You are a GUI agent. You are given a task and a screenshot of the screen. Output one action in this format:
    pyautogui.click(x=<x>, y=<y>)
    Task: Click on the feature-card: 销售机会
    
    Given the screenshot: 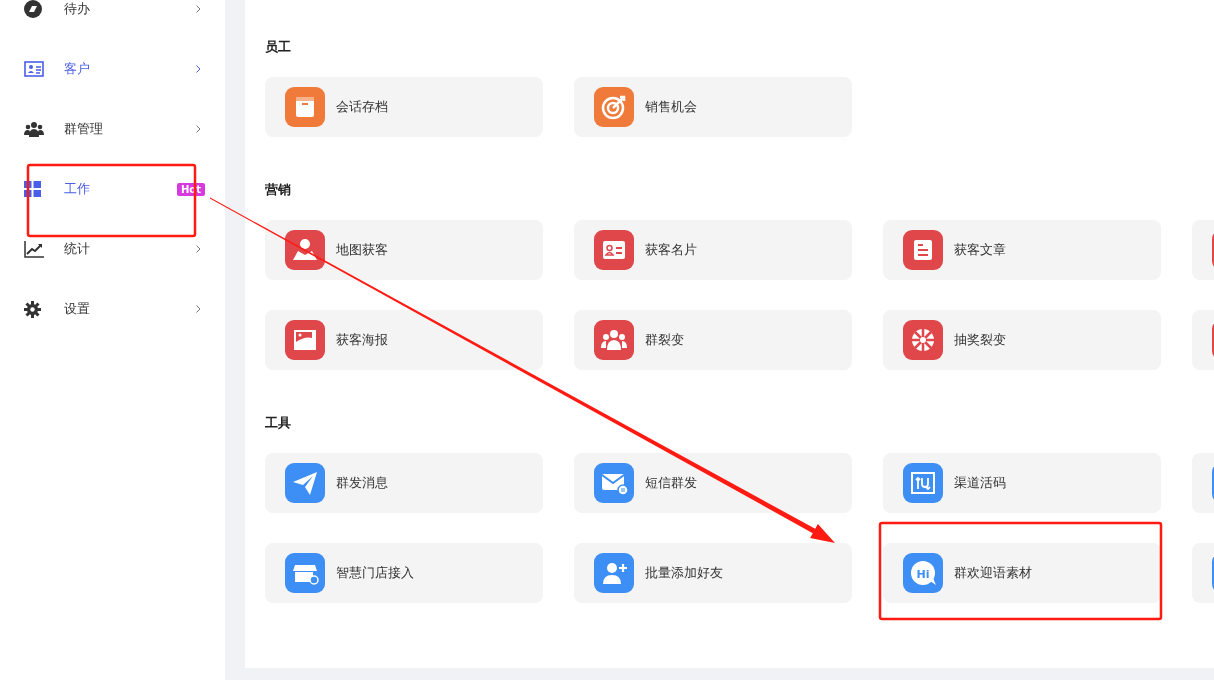 What is the action you would take?
    pyautogui.click(x=713, y=107)
    